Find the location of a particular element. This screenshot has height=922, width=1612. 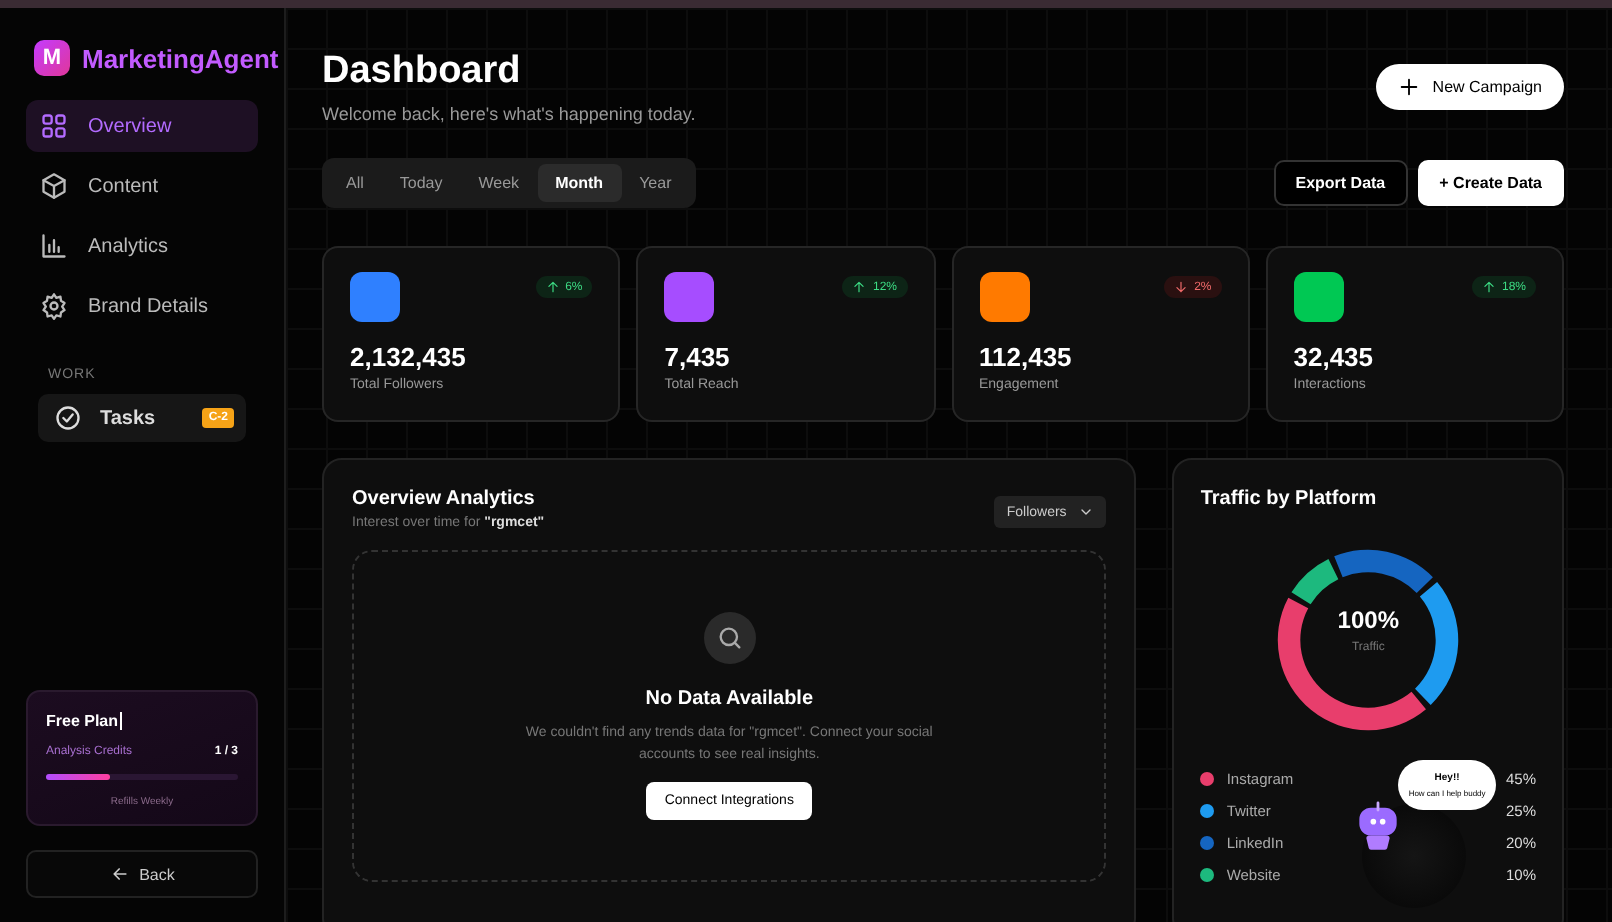

brand-name: MarketingAgent is located at coordinates (180, 58).